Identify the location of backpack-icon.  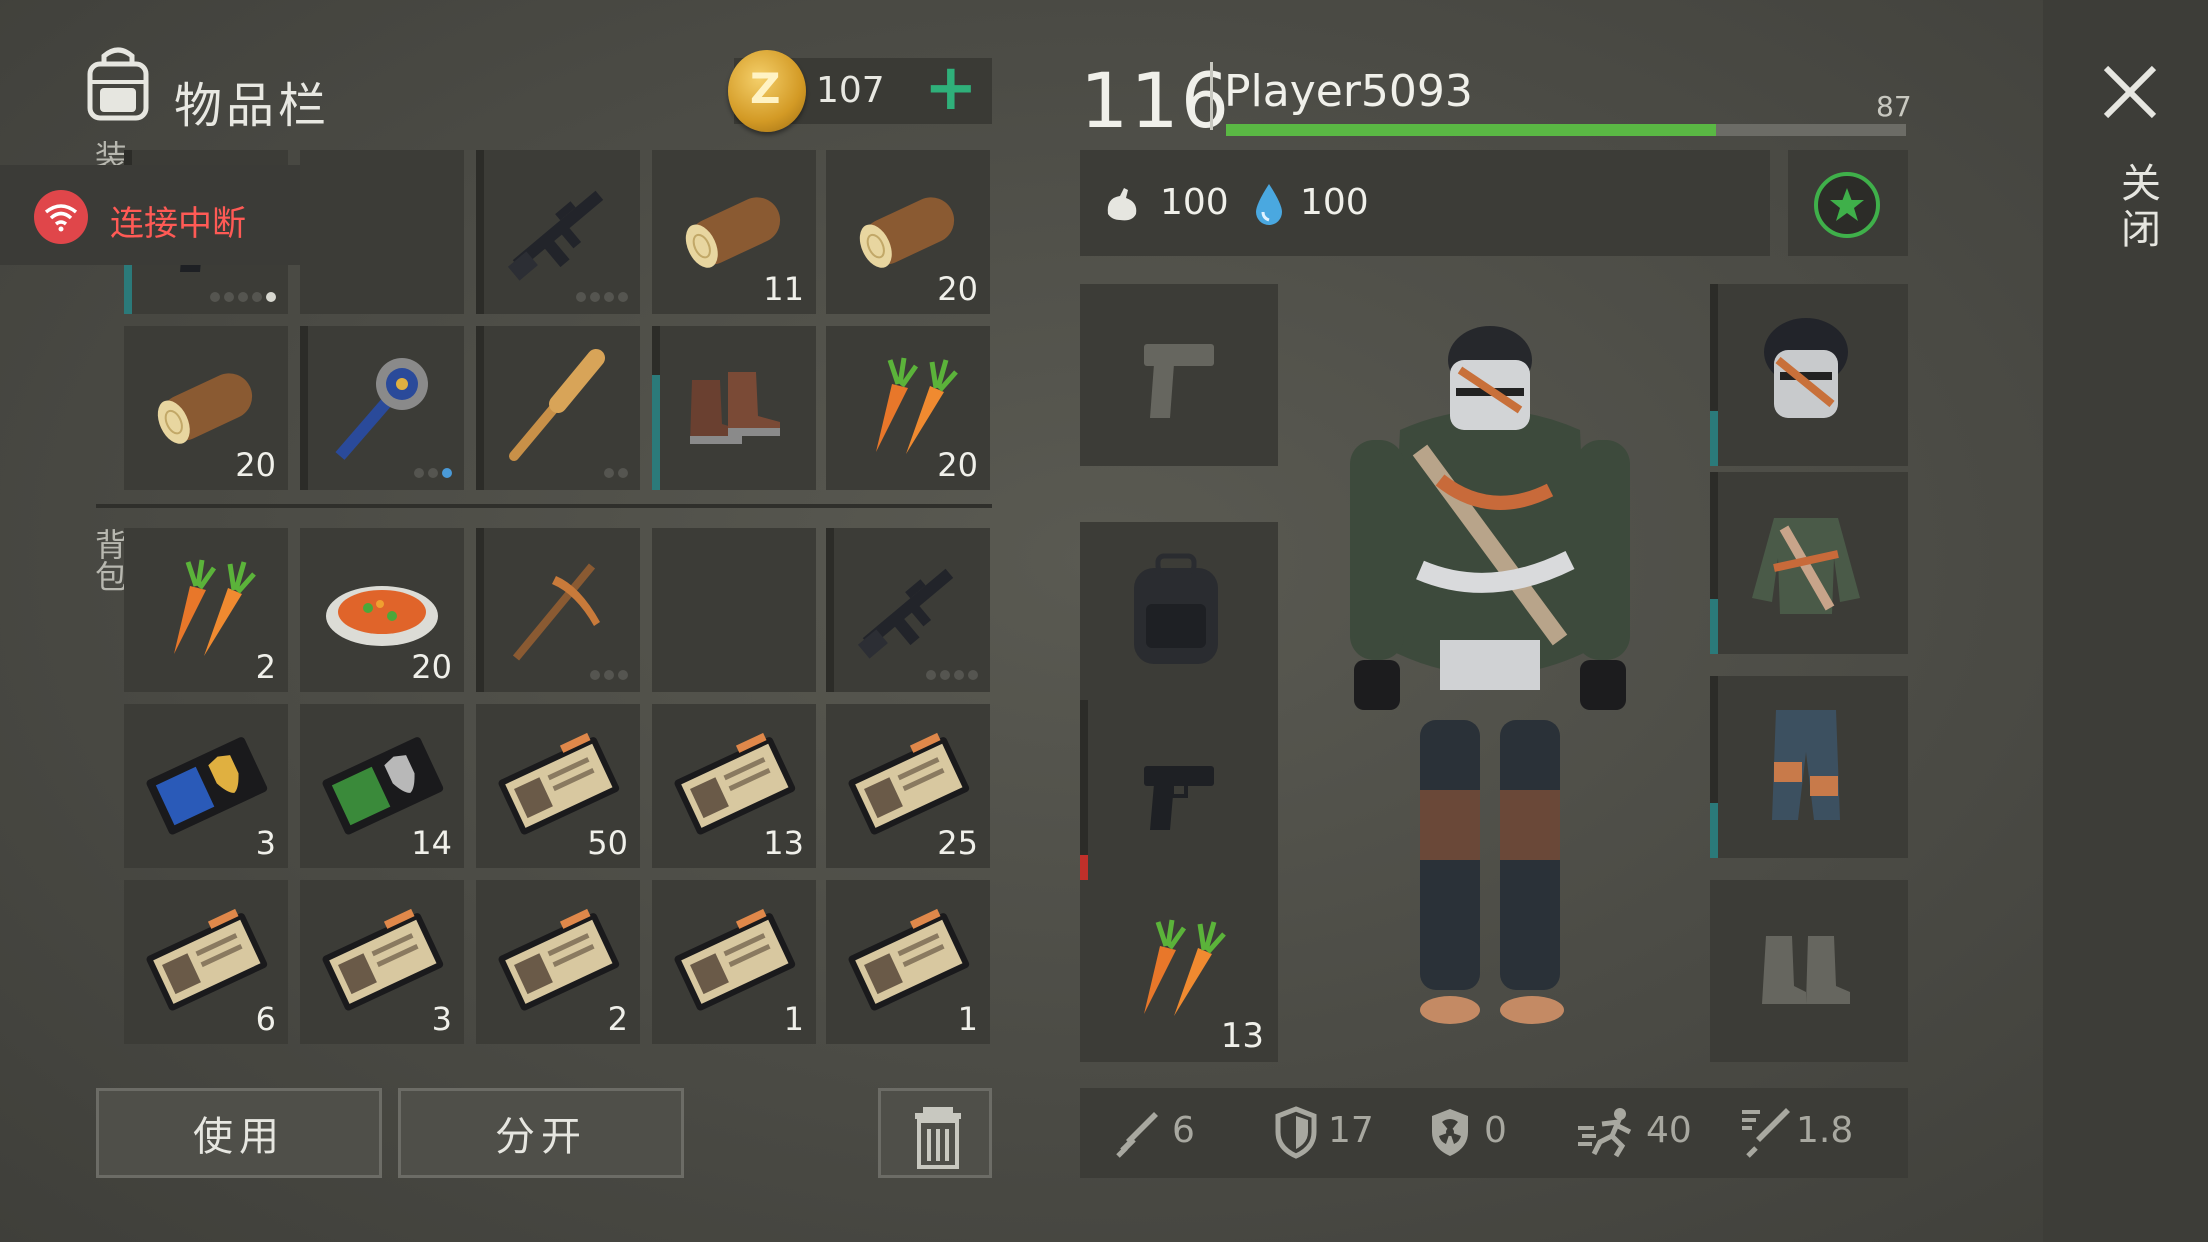
(1179, 613).